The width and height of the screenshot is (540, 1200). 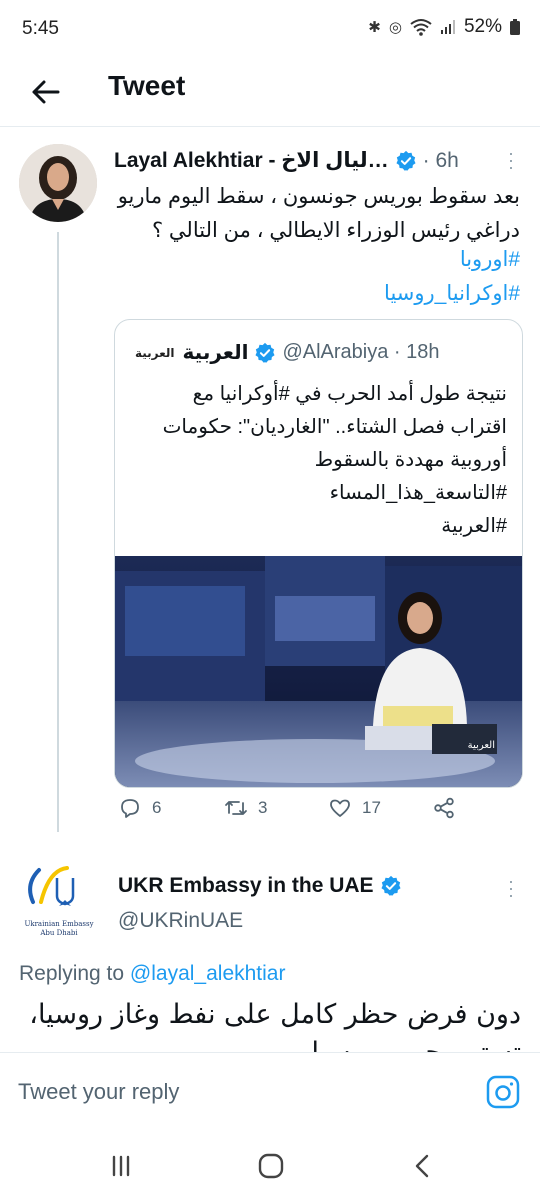 What do you see at coordinates (447, 27) in the screenshot?
I see `signal-icon` at bounding box center [447, 27].